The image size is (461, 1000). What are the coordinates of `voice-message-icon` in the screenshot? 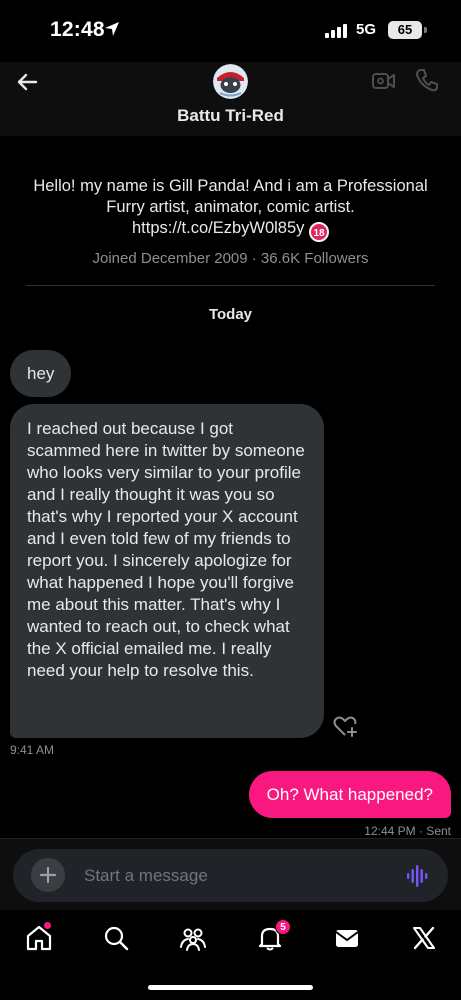 It's located at (418, 876).